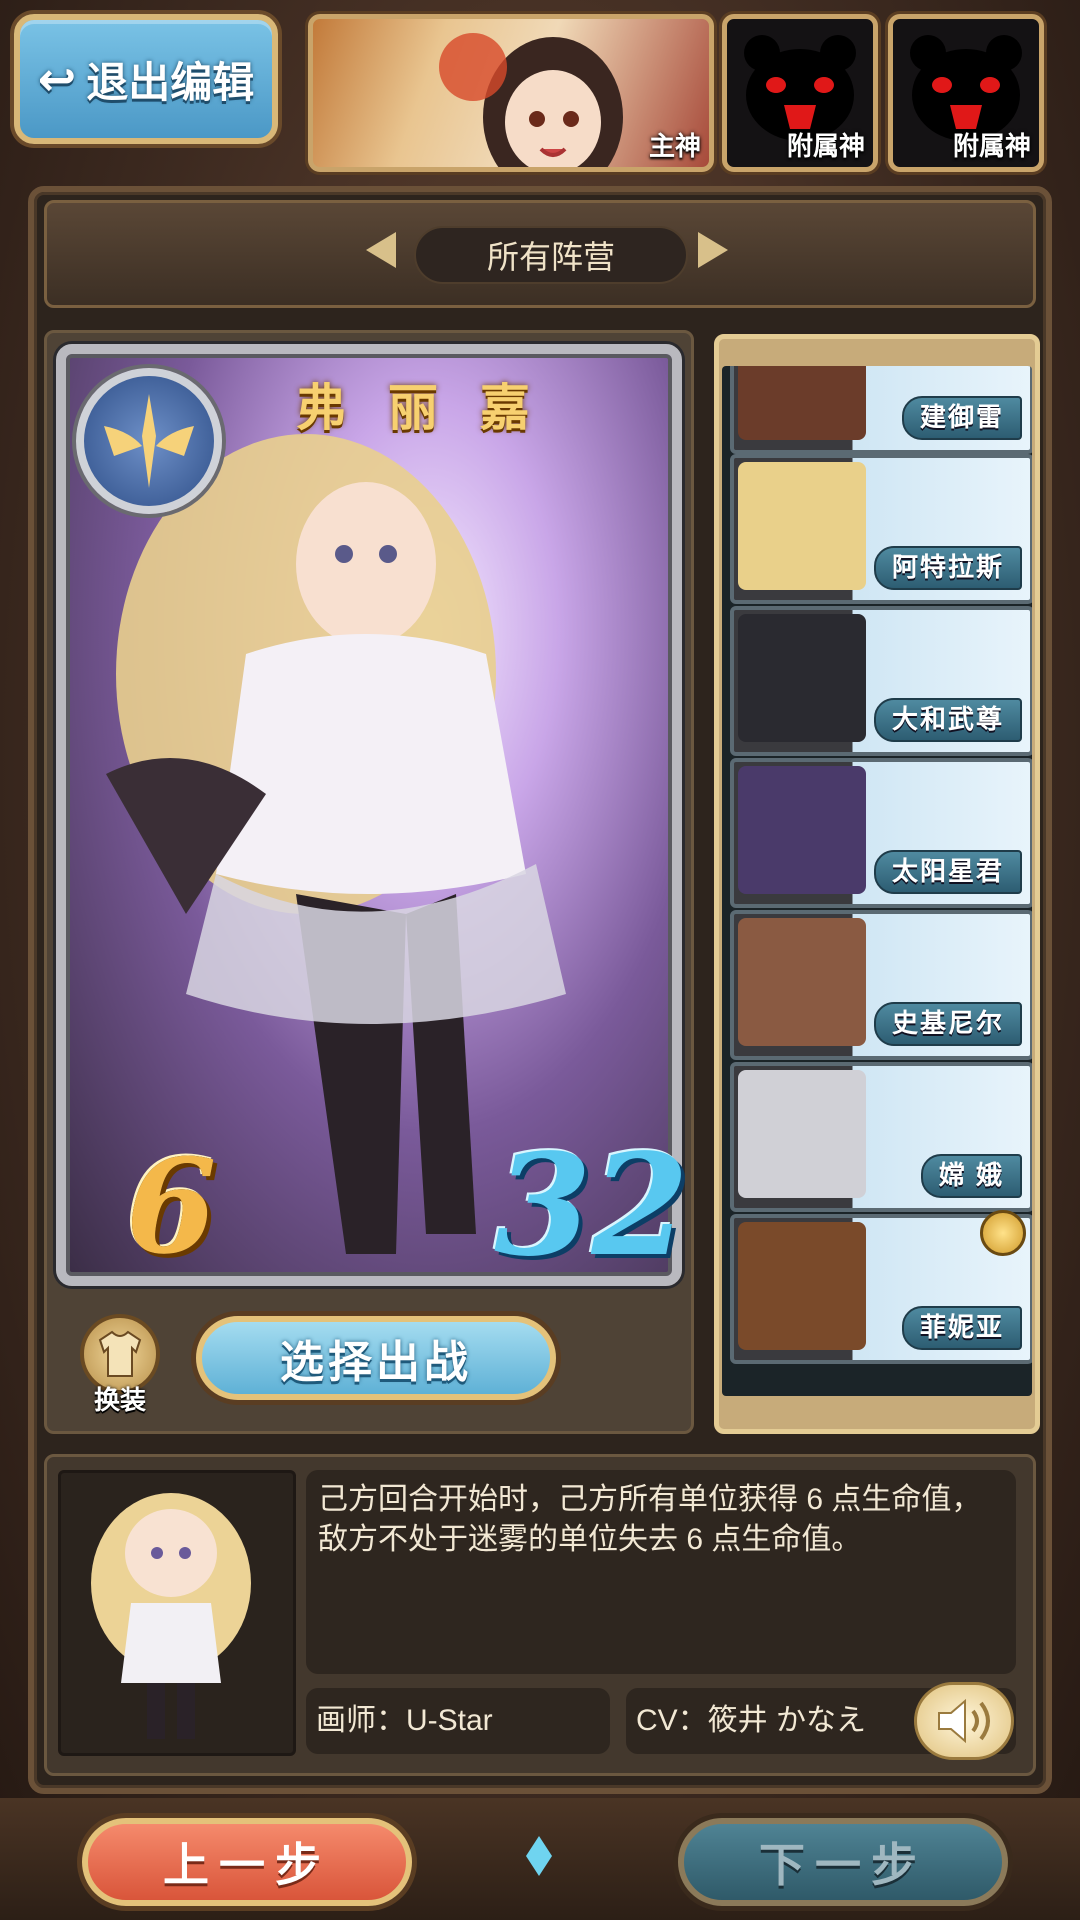 The height and width of the screenshot is (1920, 1080). What do you see at coordinates (247, 1865) in the screenshot?
I see `prev-step-label: 上一步` at bounding box center [247, 1865].